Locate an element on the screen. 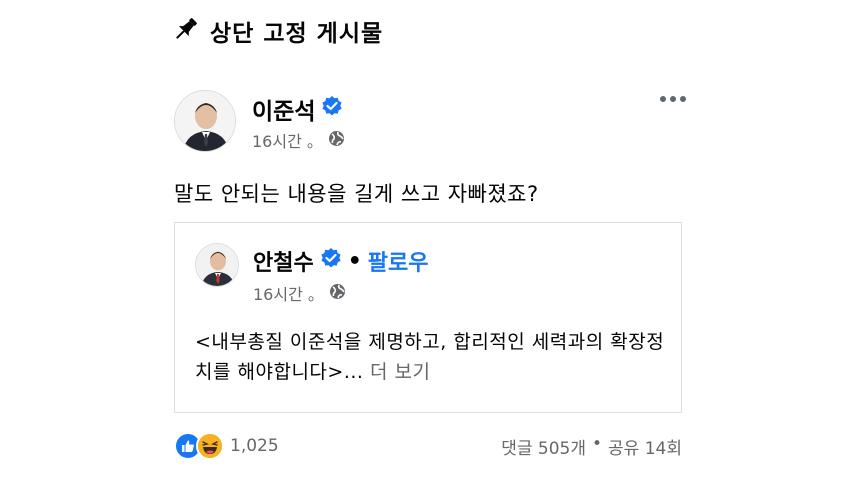  shared-author-name-text: 안철수 is located at coordinates (283, 261).